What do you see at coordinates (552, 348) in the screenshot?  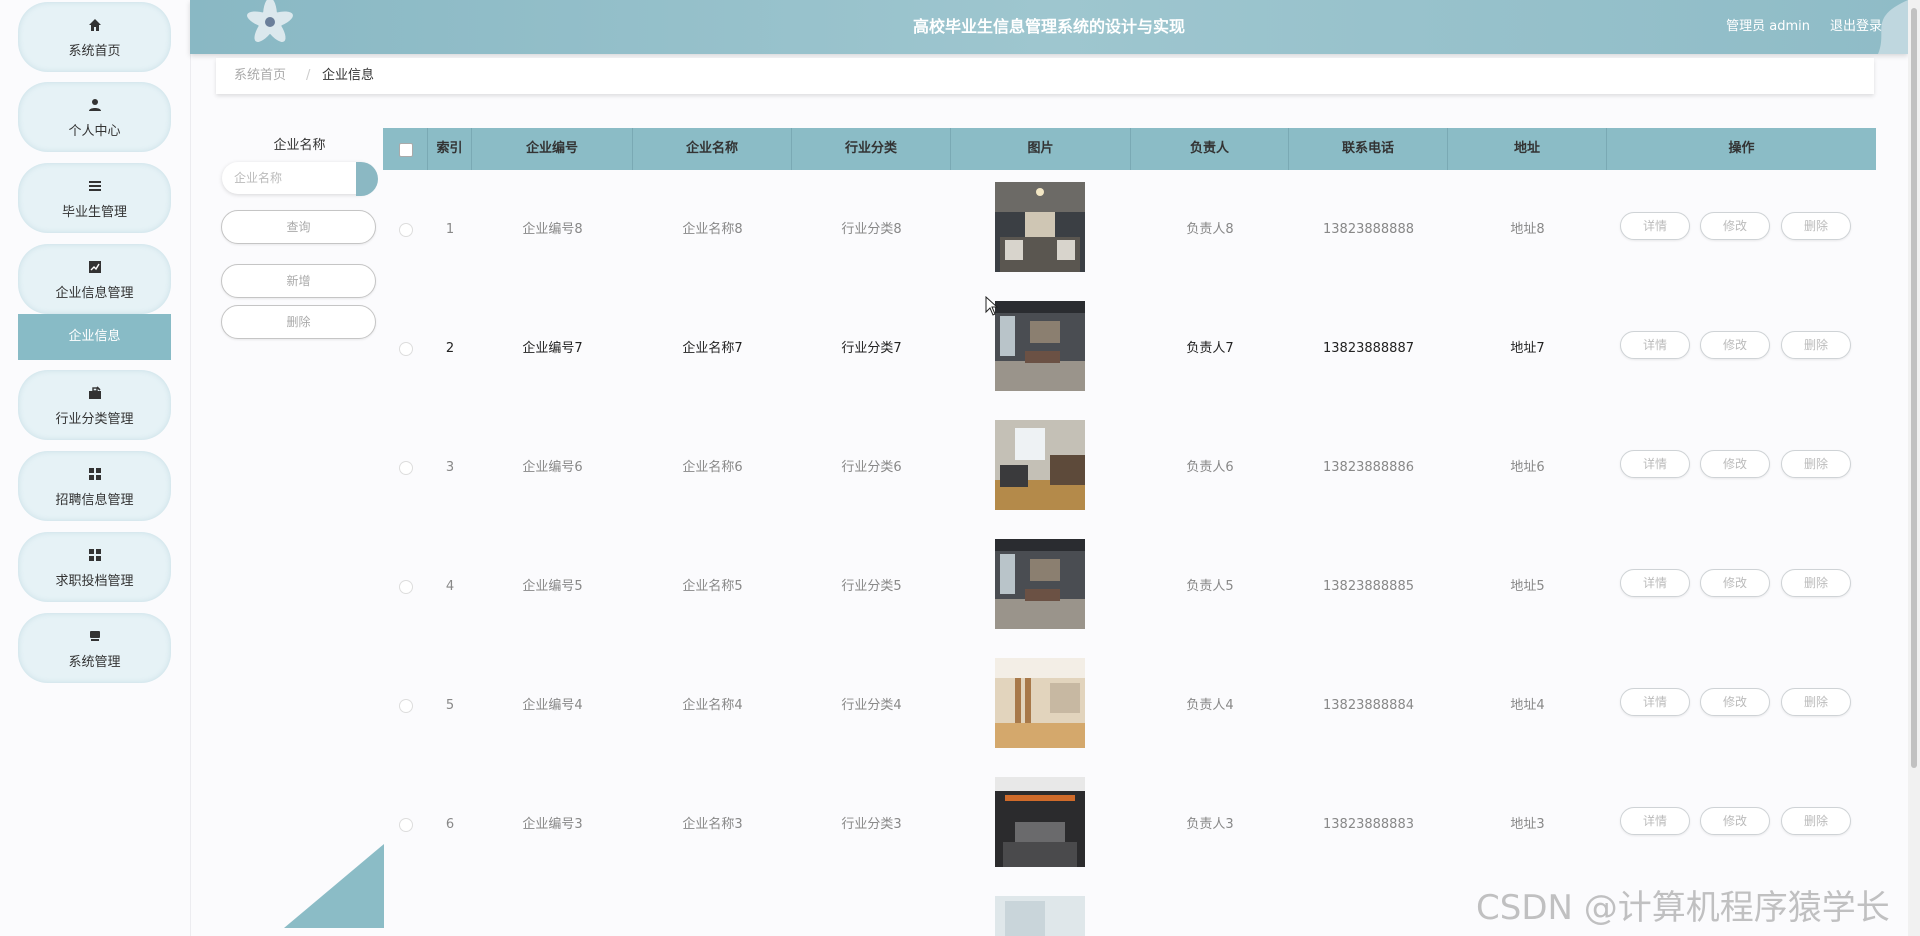 I see `cell-company-code: 企业编号7` at bounding box center [552, 348].